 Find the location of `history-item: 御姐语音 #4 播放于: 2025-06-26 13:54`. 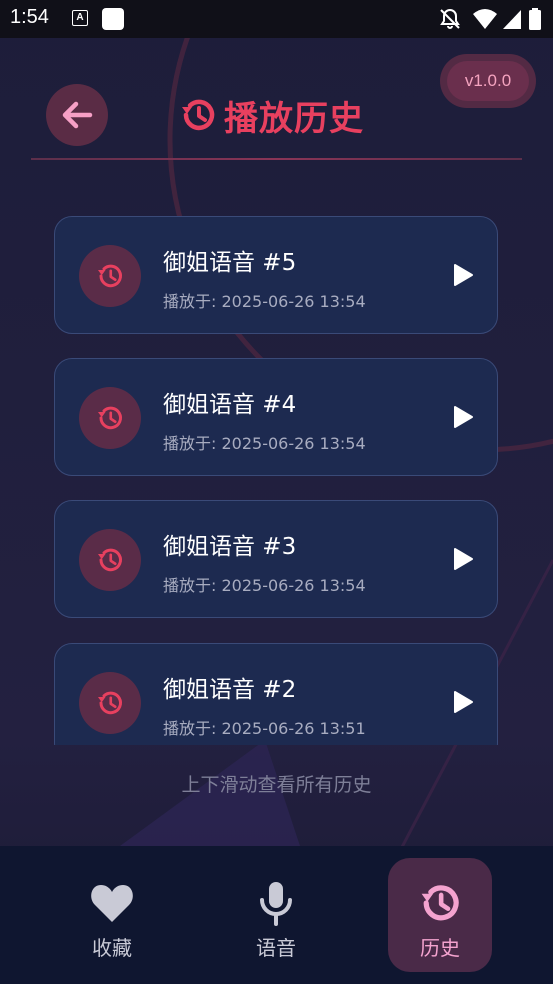

history-item: 御姐语音 #4 播放于: 2025-06-26 13:54 is located at coordinates (276, 417).